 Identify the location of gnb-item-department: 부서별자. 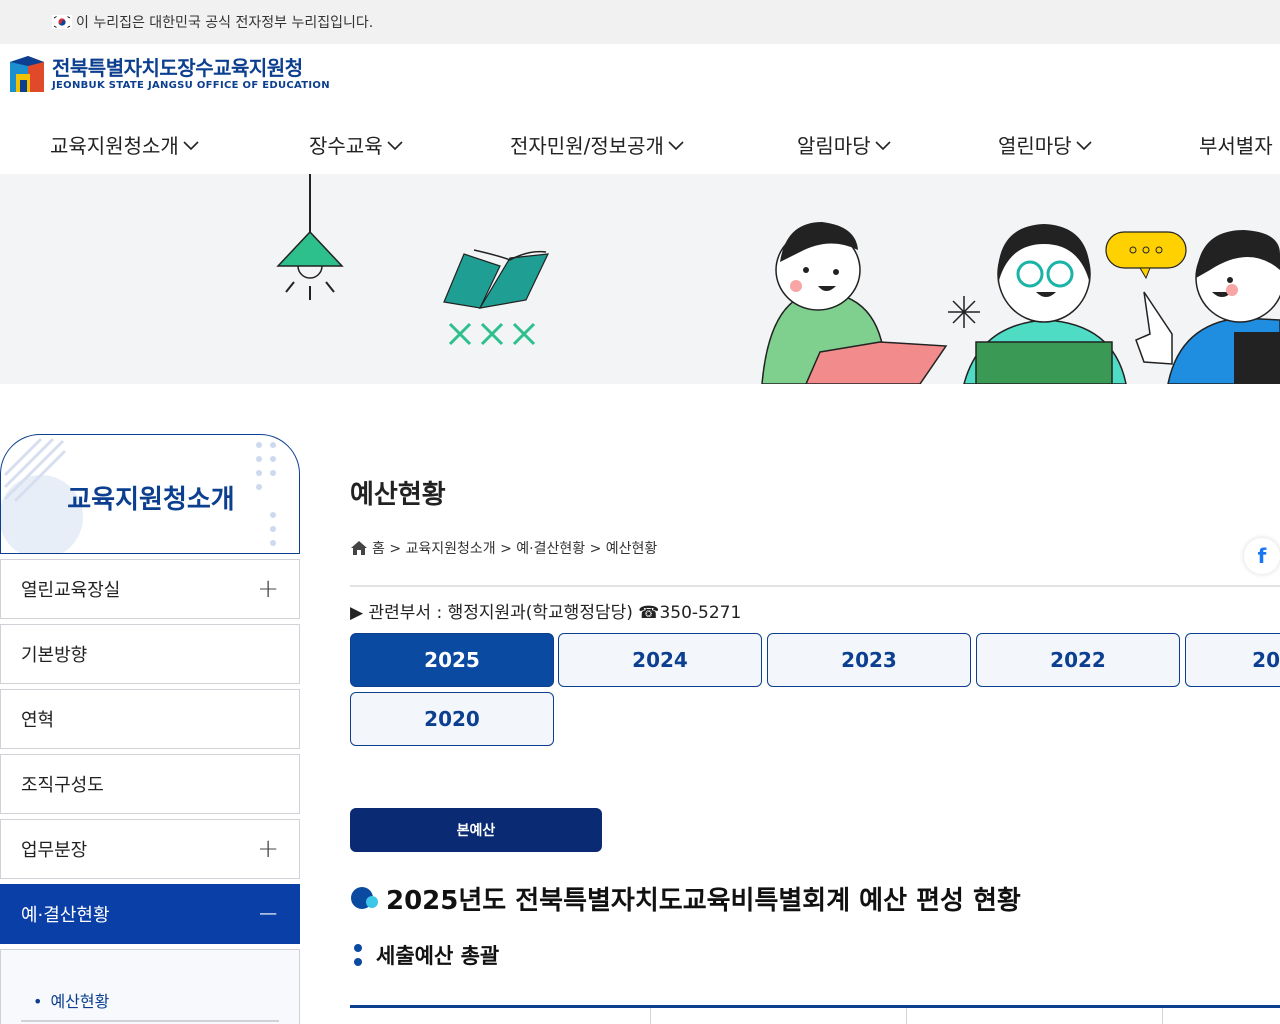
(1236, 144).